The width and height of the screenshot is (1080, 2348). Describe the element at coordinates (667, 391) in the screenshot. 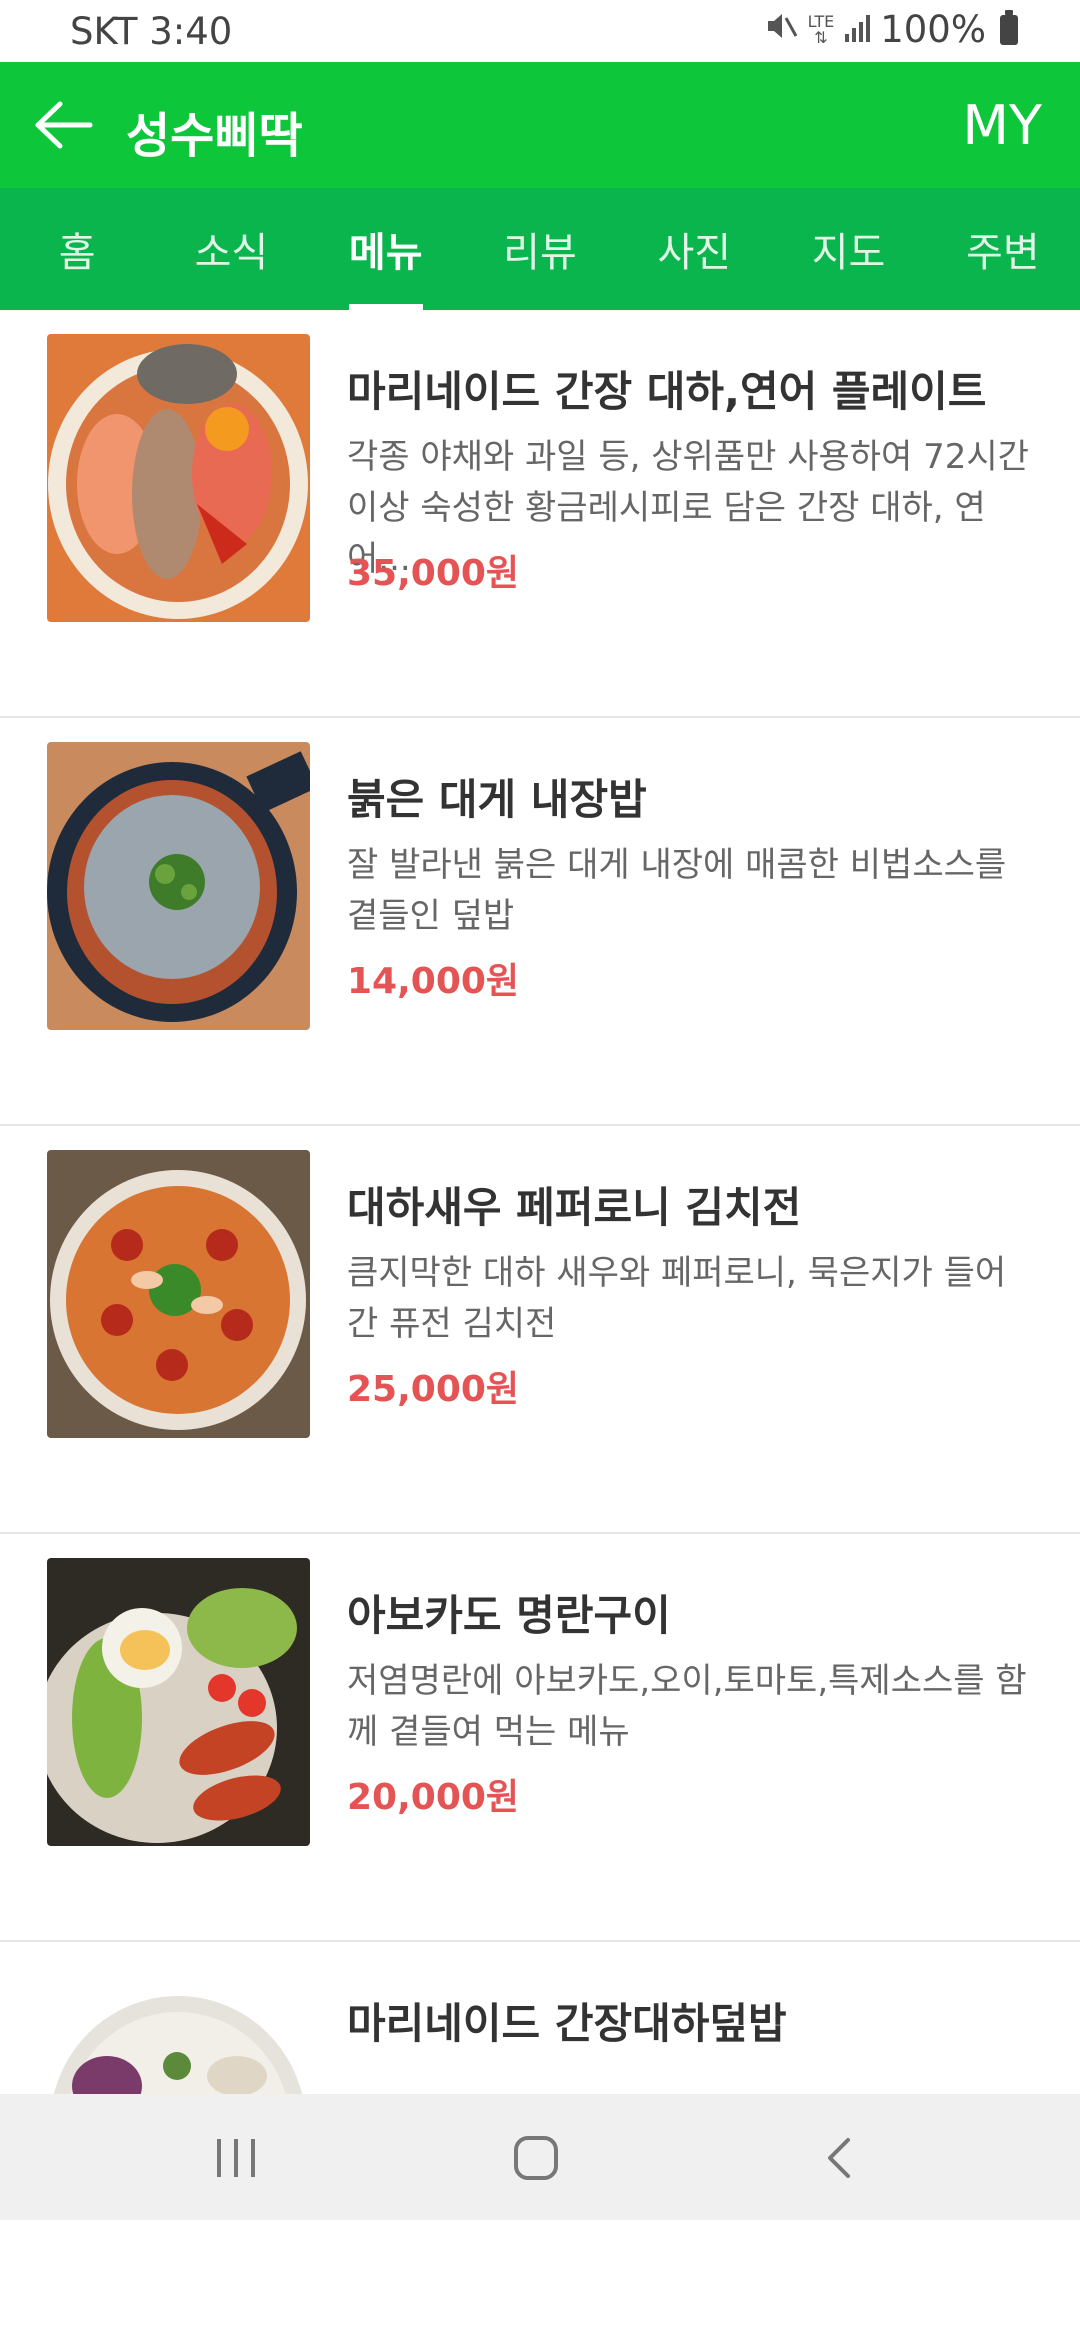

I see `menu-item-title: 마리네이드 간장 대하,연어 플레이트` at that location.